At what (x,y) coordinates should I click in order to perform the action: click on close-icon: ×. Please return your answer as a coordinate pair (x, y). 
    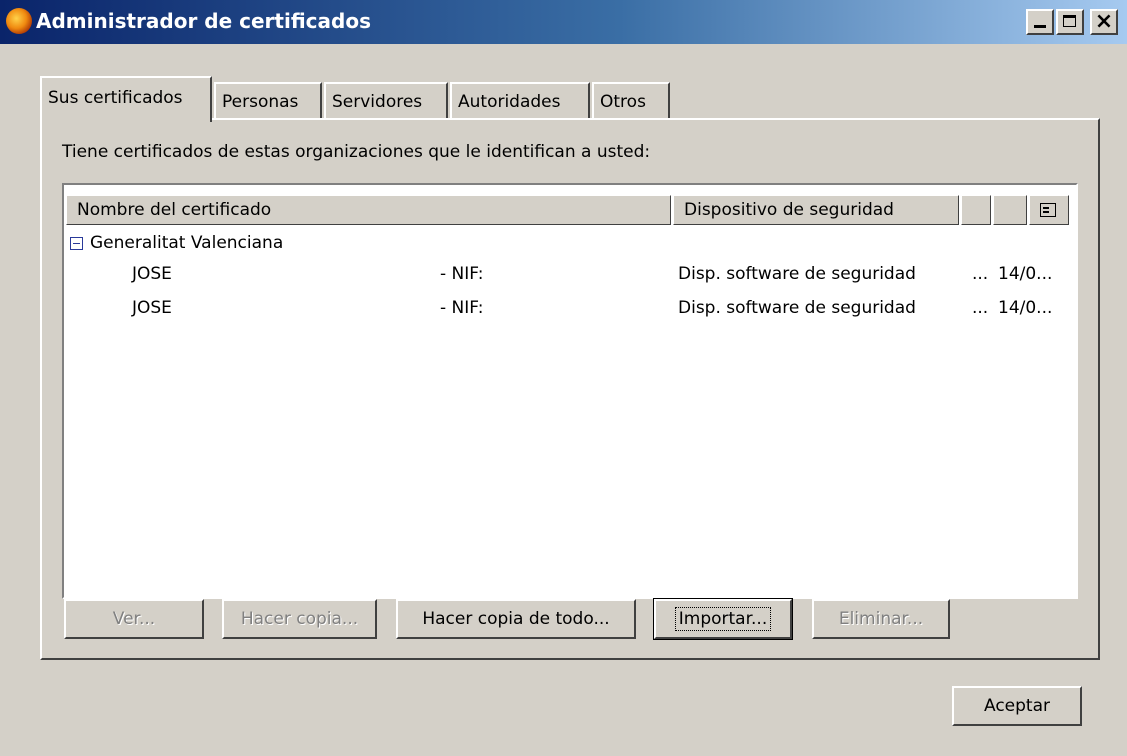
    Looking at the image, I should click on (1104, 21).